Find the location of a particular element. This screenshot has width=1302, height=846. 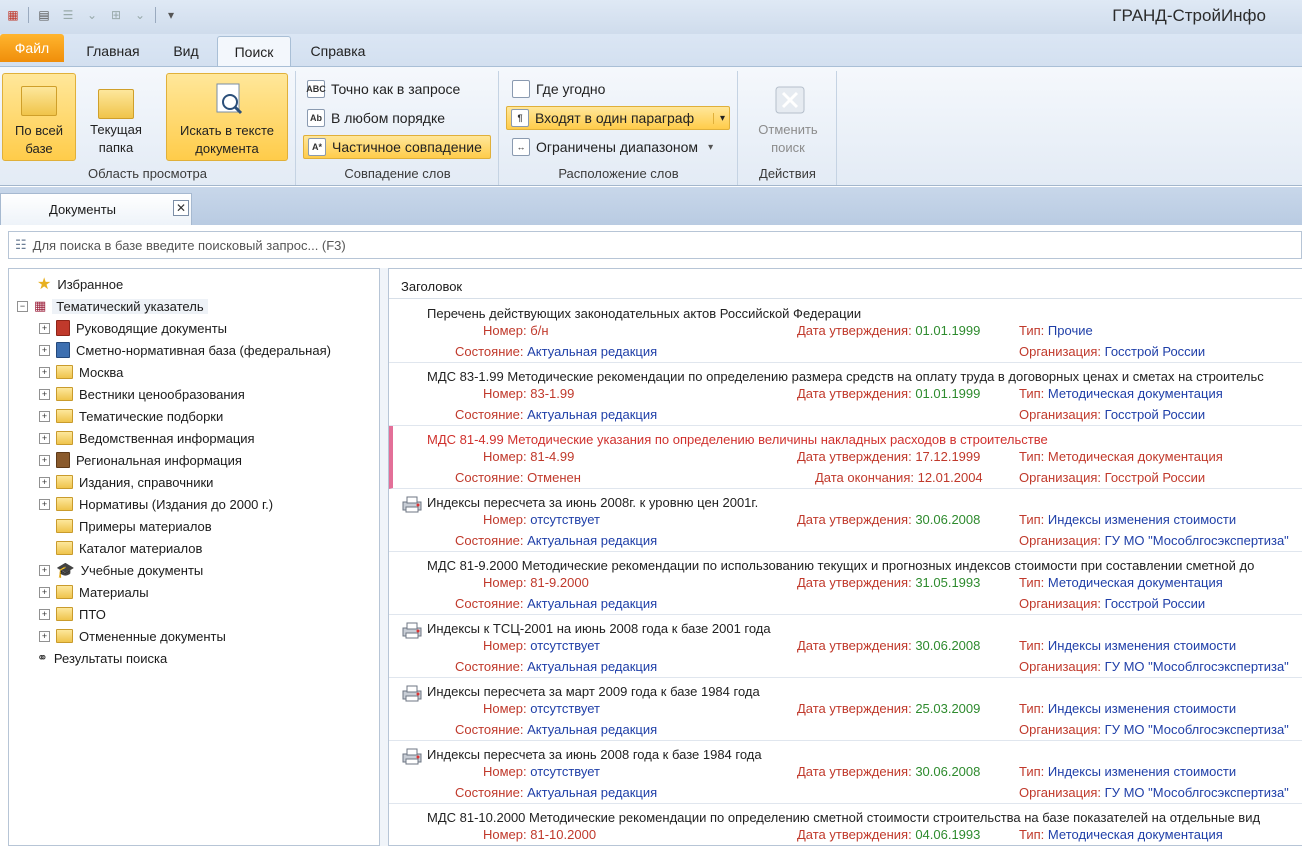

tree-item-favorites: ★ Избранное is located at coordinates (80, 284).